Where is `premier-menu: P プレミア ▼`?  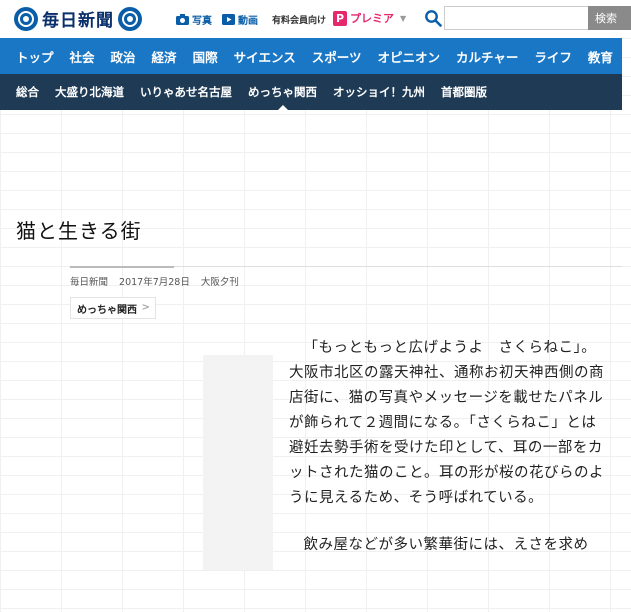
premier-menu: P プレミア ▼ is located at coordinates (369, 18).